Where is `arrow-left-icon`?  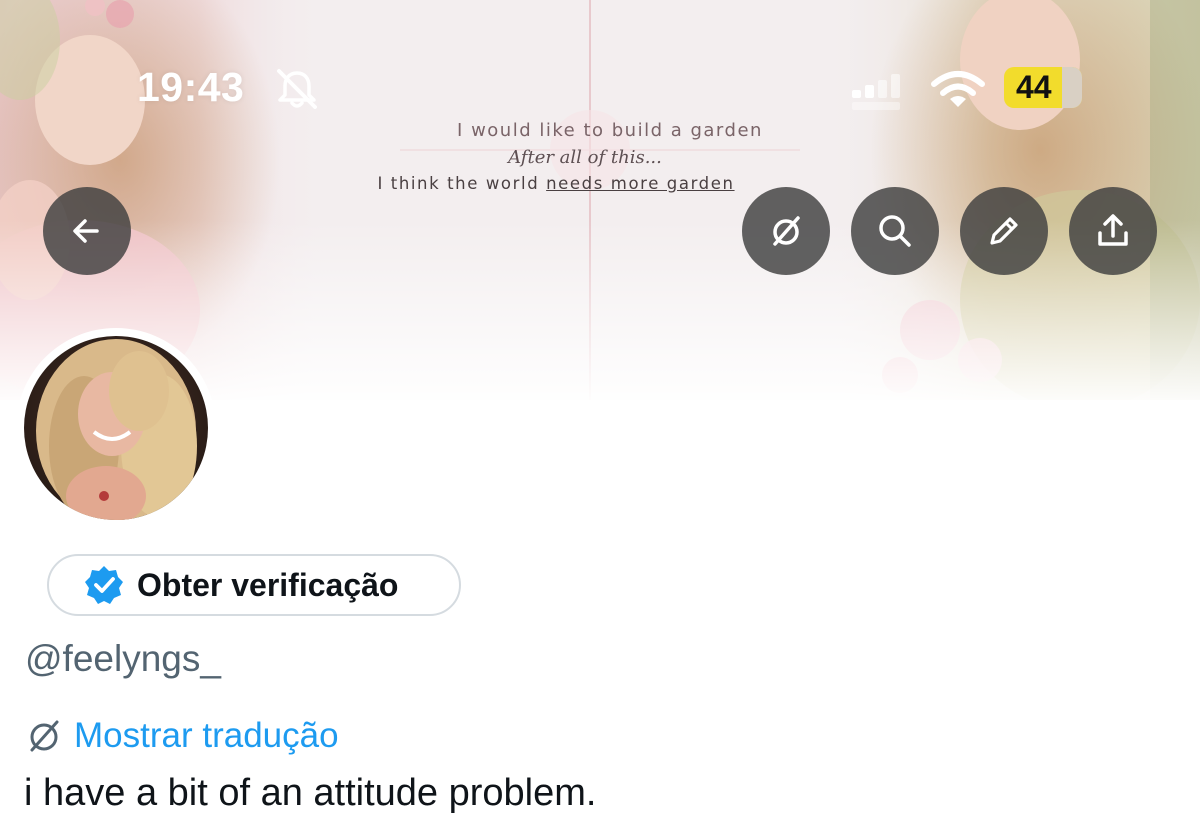
arrow-left-icon is located at coordinates (86, 231).